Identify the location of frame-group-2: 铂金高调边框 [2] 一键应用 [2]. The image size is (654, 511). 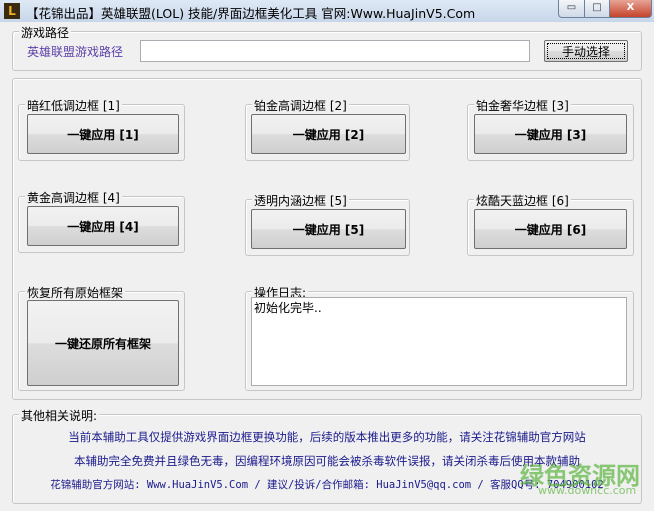
(327, 129).